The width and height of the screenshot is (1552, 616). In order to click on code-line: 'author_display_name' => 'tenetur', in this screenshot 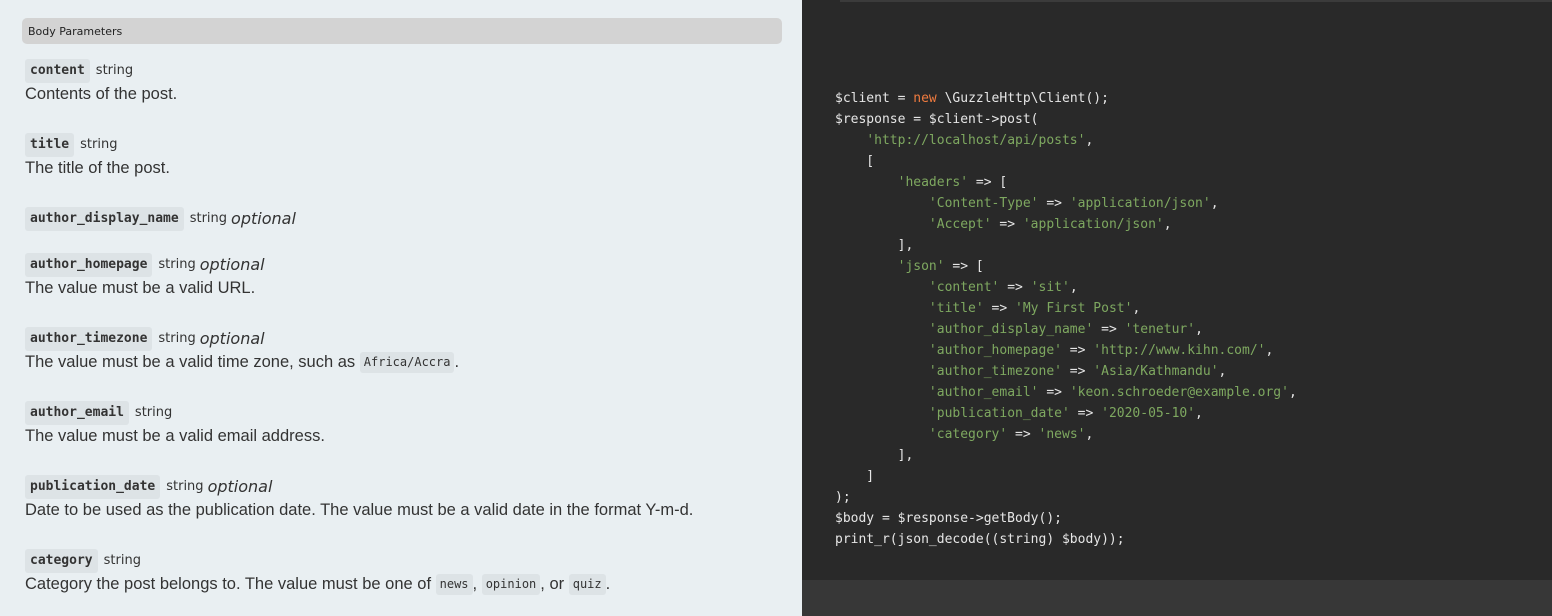, I will do `click(1066, 329)`.